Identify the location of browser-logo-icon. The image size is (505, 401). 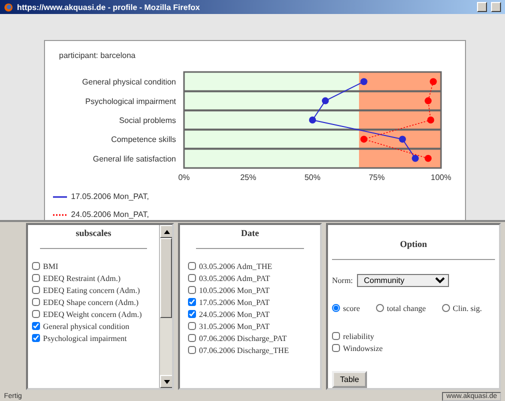
(8, 7).